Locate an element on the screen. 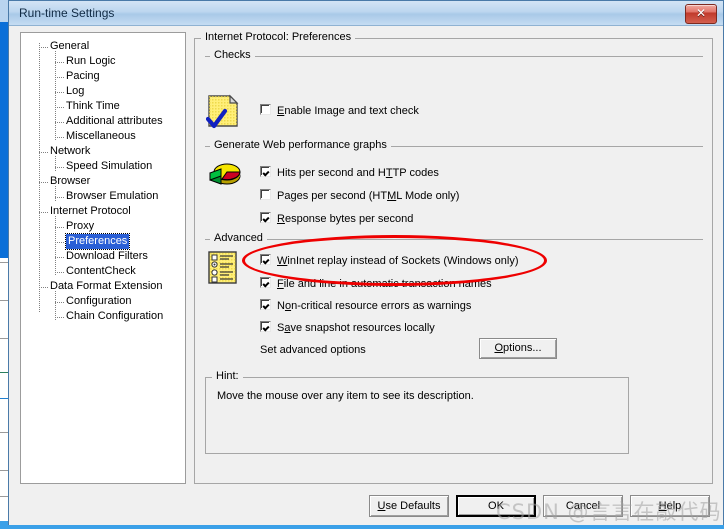 This screenshot has width=724, height=529. form-list-icon is located at coordinates (222, 267).